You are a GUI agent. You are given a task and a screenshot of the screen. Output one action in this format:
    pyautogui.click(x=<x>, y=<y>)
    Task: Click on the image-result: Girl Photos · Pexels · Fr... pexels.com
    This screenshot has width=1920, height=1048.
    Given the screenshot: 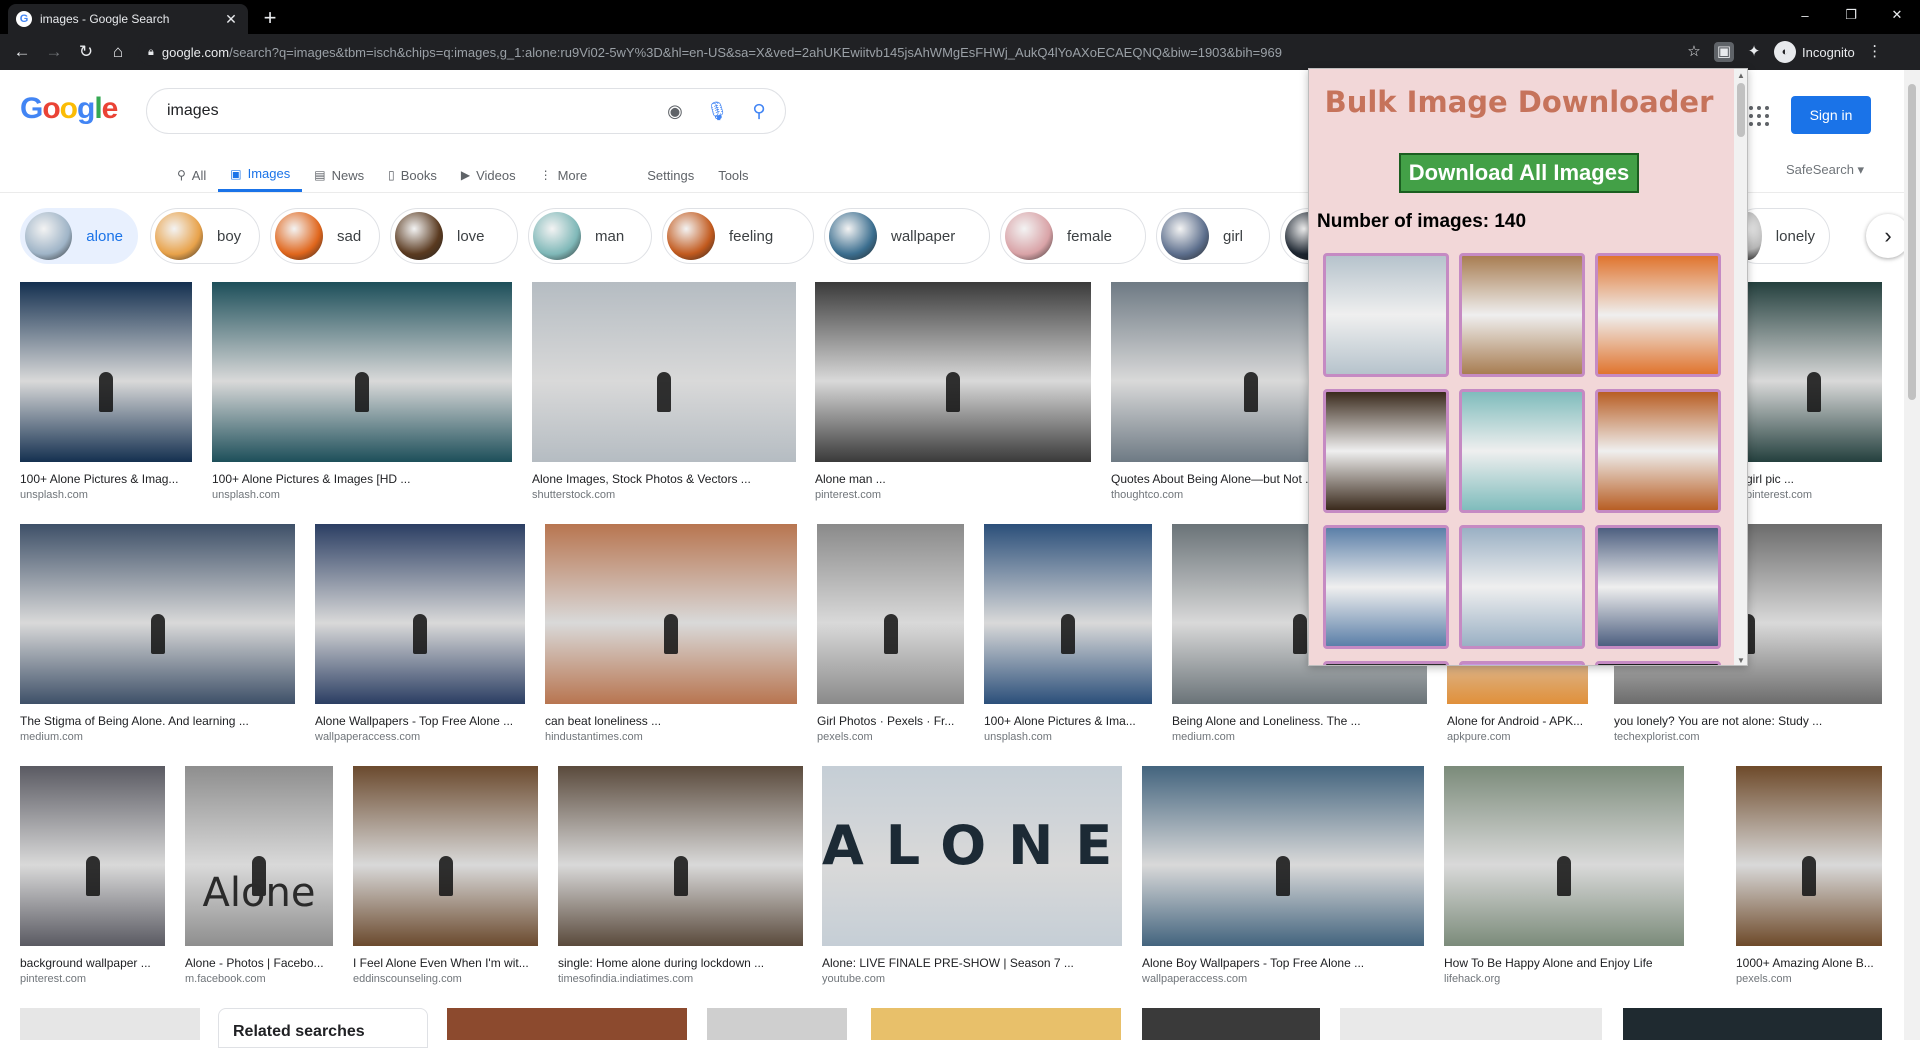 What is the action you would take?
    pyautogui.click(x=890, y=633)
    